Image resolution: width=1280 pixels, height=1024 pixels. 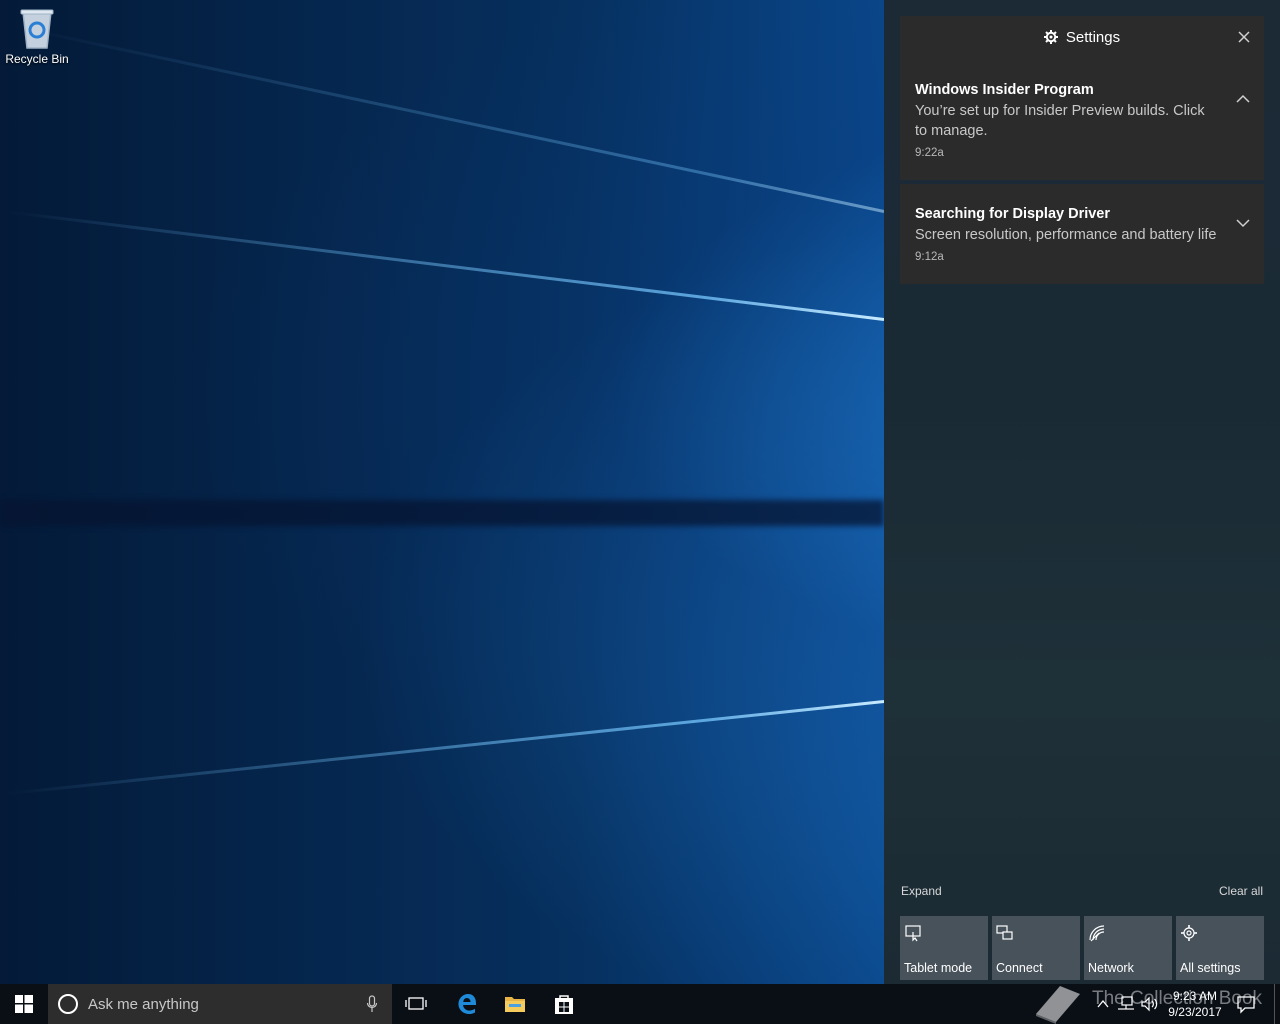 I want to click on system-clock: 9:23 AM 9/23/2017, so click(x=1195, y=1004).